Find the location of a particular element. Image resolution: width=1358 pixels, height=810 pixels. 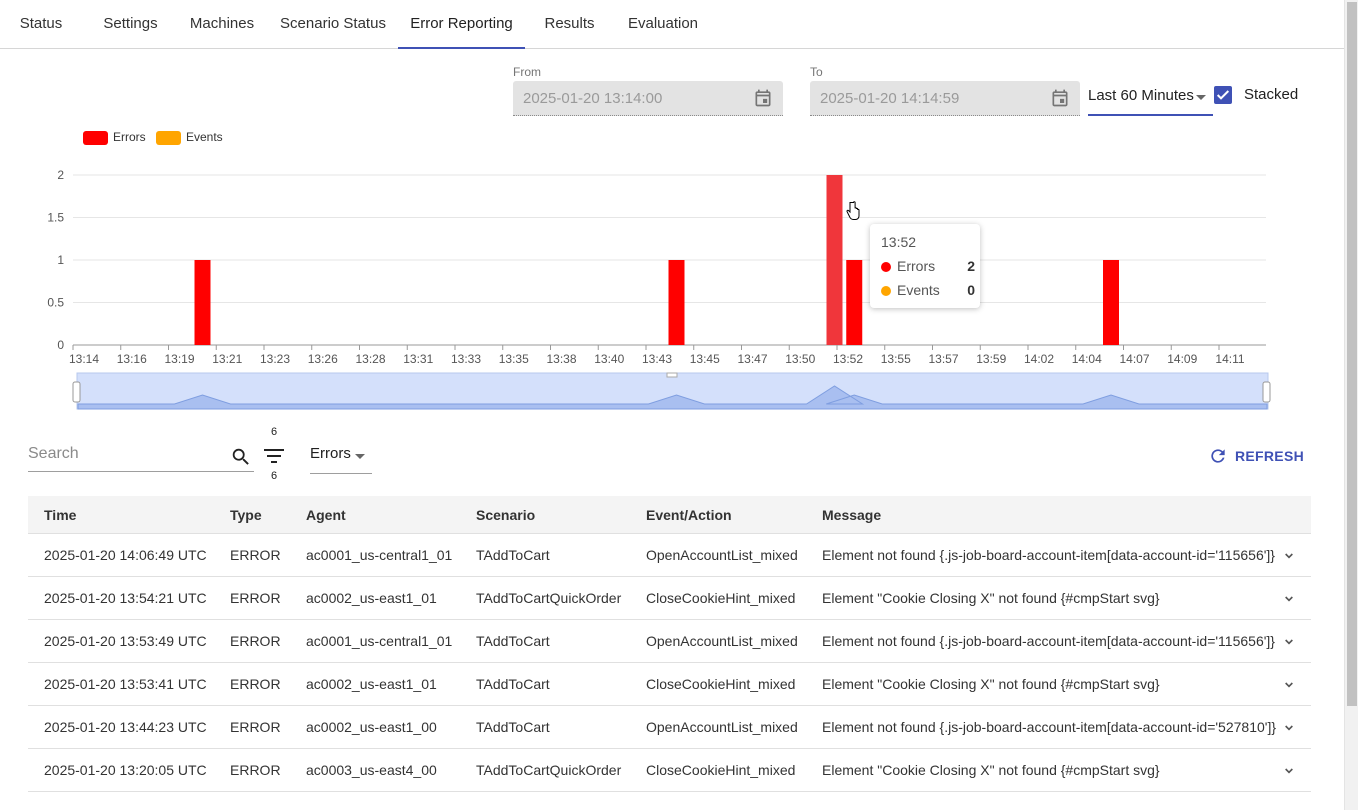

header-event-action: Event/Action is located at coordinates (689, 515).